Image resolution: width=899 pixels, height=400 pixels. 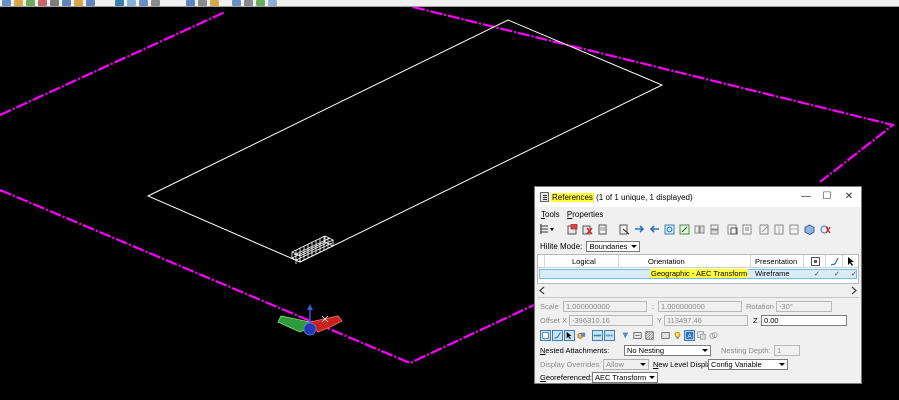 I want to click on cell-orientation: Geographic - AEC Transform, so click(x=699, y=273).